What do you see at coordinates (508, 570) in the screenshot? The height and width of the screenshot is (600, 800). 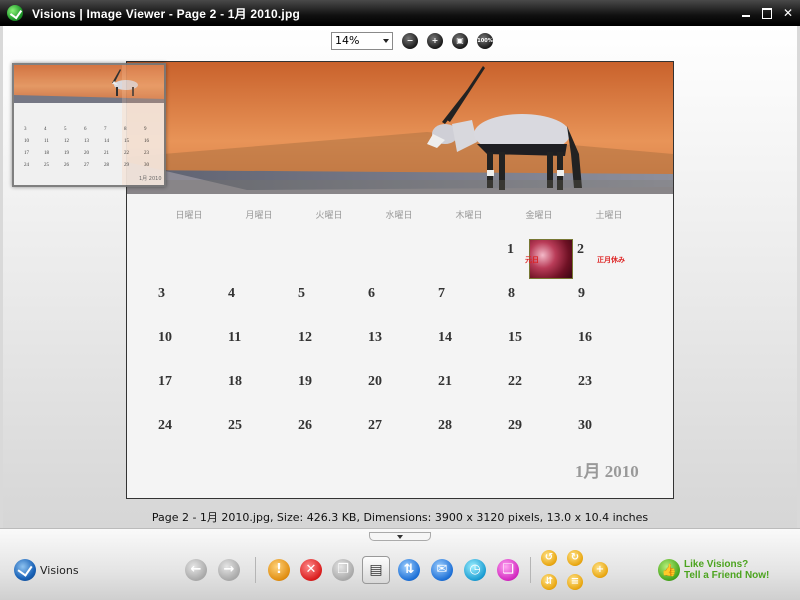 I see `slideshow-button: ❏` at bounding box center [508, 570].